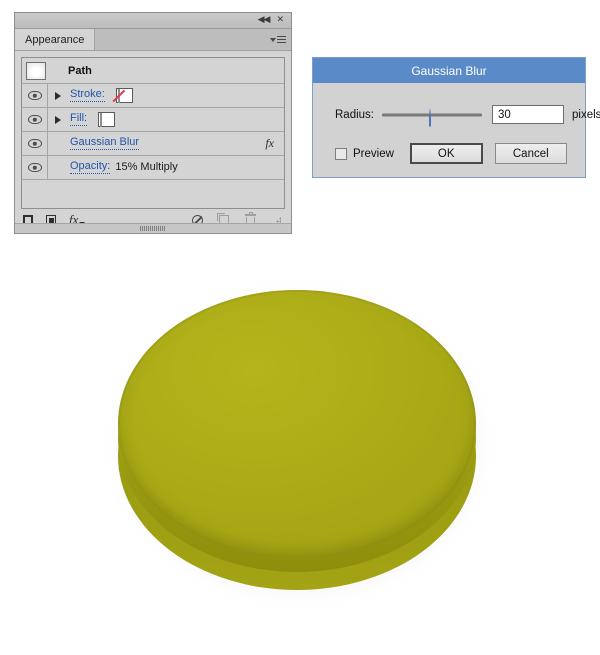 Image resolution: width=600 pixels, height=655 pixels. Describe the element at coordinates (193, 39) in the screenshot. I see `tabstrip-empty-area` at that location.